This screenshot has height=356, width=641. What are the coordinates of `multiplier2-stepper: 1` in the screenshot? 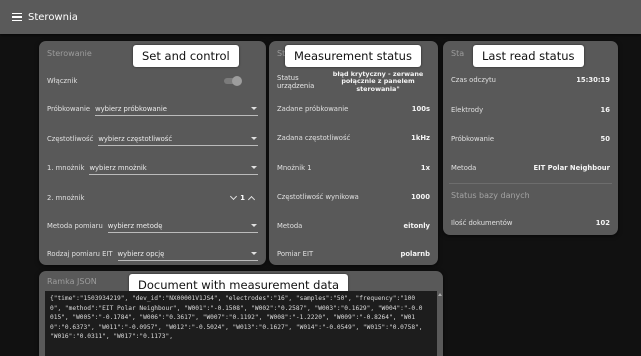 It's located at (243, 198).